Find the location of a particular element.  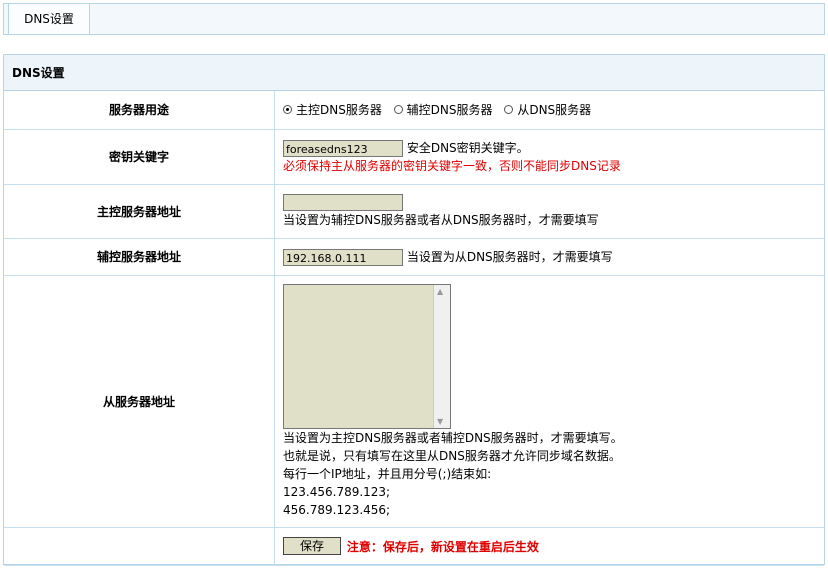

aux-address-input: 192.168.0.111 is located at coordinates (343, 257).